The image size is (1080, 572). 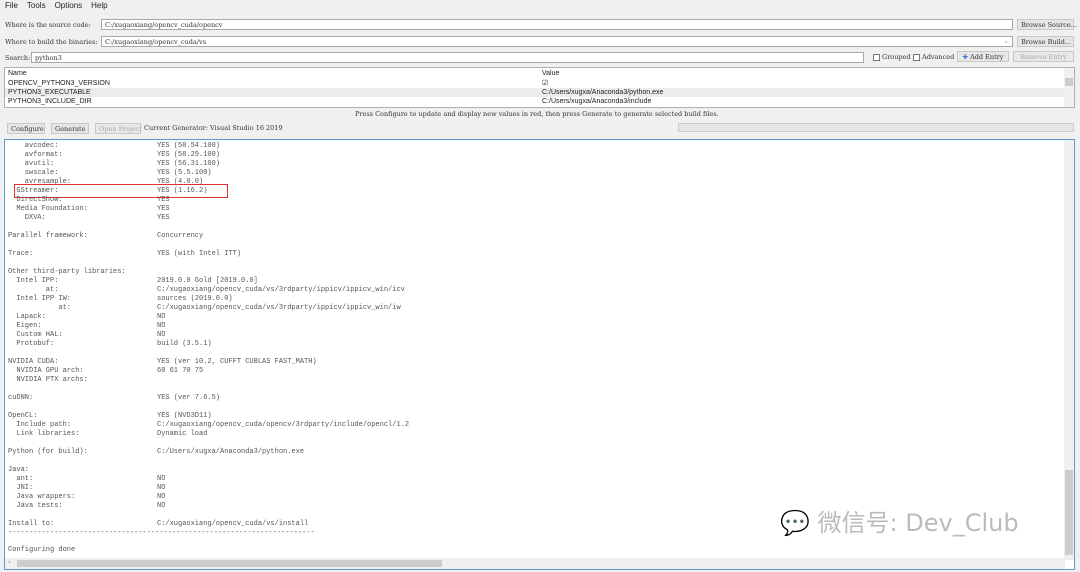 What do you see at coordinates (9, 562) in the screenshot?
I see `chevron-left-icon: ‹` at bounding box center [9, 562].